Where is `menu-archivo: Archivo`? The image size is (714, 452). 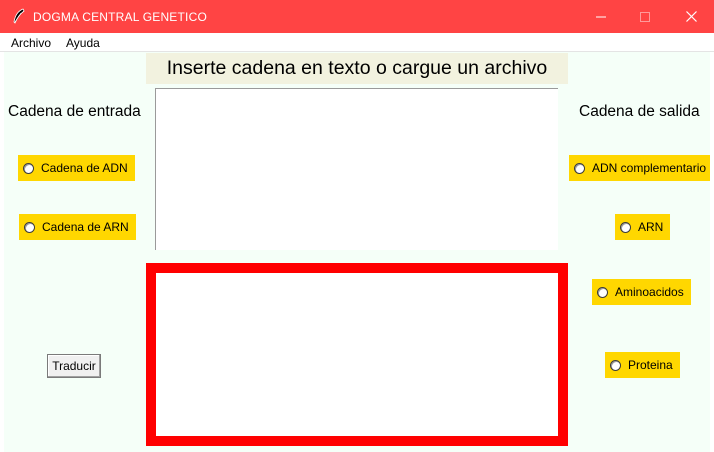
menu-archivo: Archivo is located at coordinates (31, 43).